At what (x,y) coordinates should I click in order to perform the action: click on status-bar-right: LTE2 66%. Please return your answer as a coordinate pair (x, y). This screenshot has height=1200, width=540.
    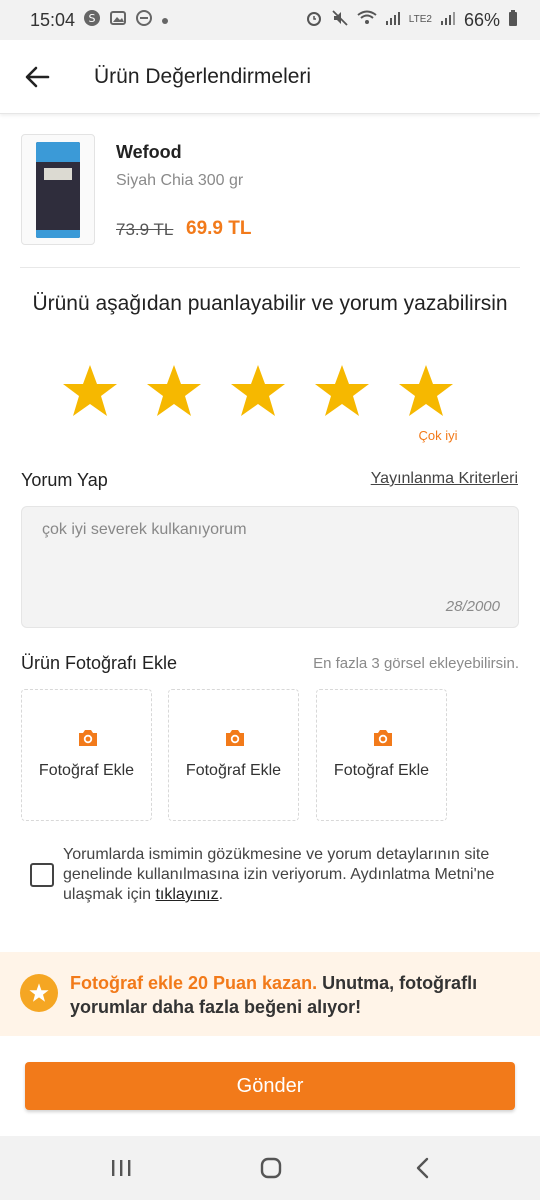
    Looking at the image, I should click on (411, 20).